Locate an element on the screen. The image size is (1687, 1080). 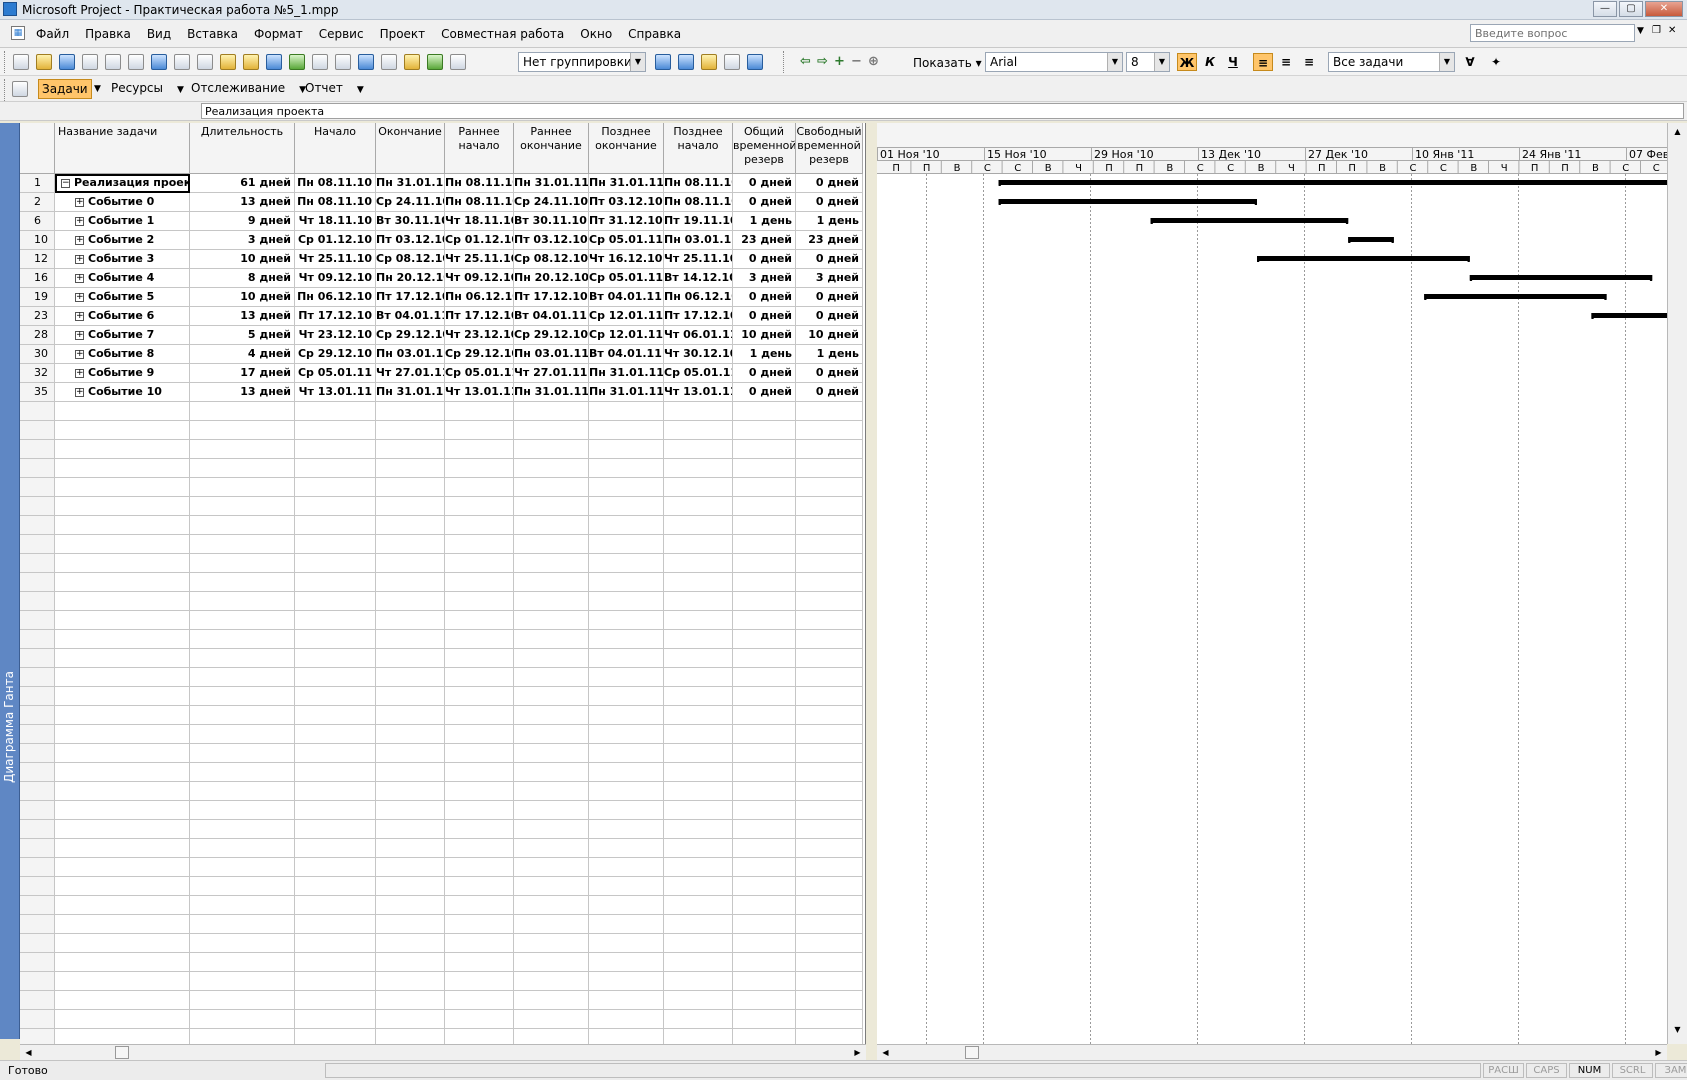
cell-ef: Чт 27.01.11 is located at coordinates (551, 373).